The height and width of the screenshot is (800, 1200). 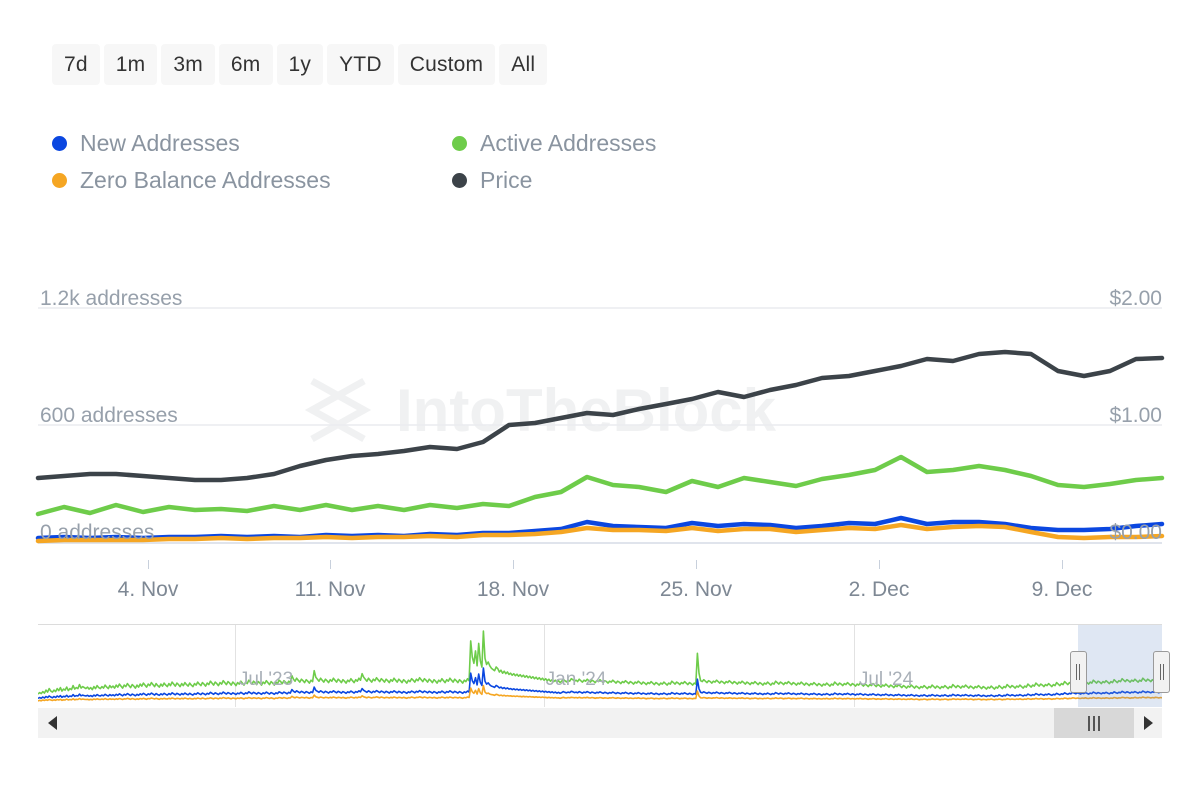 I want to click on x-tick-label: 4. Nov, so click(x=148, y=589).